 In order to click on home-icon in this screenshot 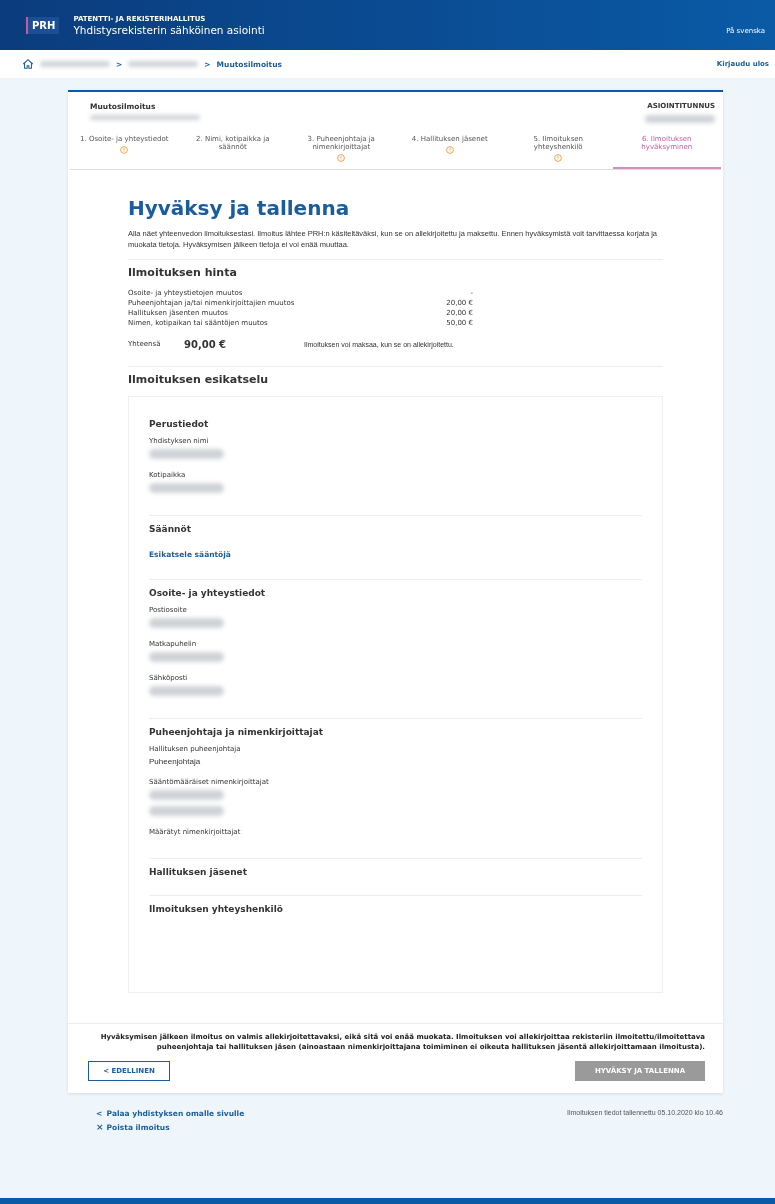, I will do `click(28, 64)`.